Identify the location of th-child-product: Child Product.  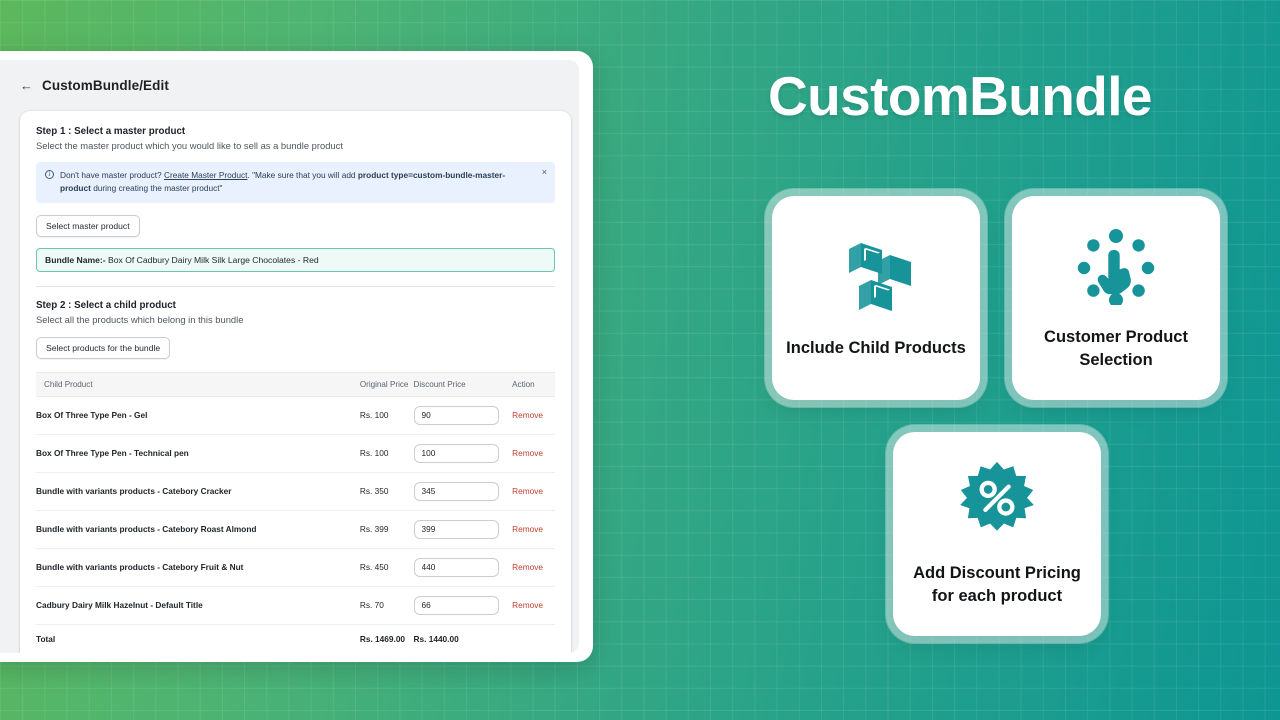
(198, 384).